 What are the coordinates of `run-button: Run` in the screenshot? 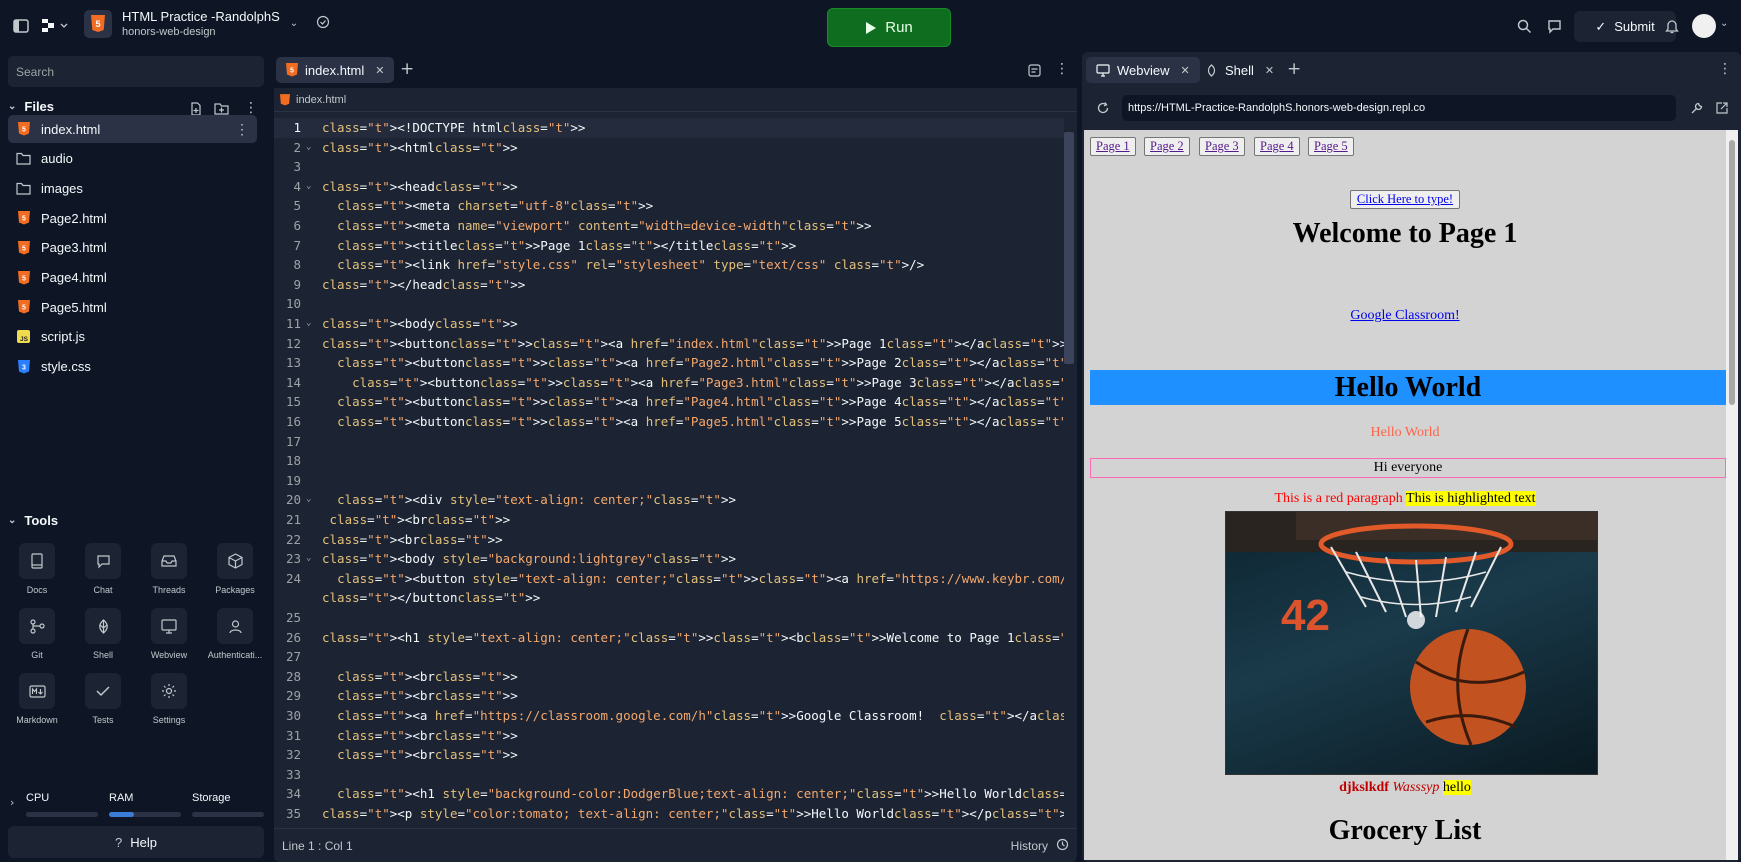 It's located at (889, 27).